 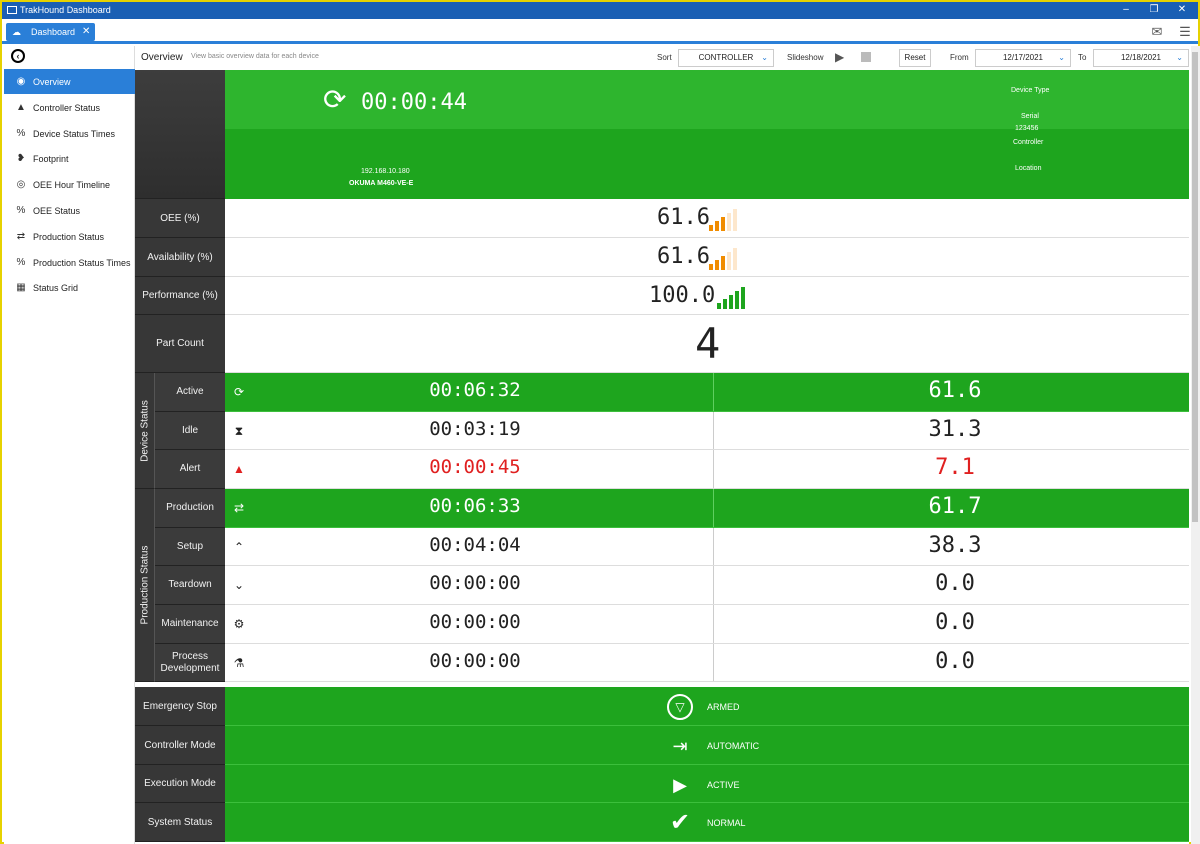 What do you see at coordinates (707, 99) in the screenshot?
I see `device-header-top: ⟳ 00:00:44 Device Type Serial` at bounding box center [707, 99].